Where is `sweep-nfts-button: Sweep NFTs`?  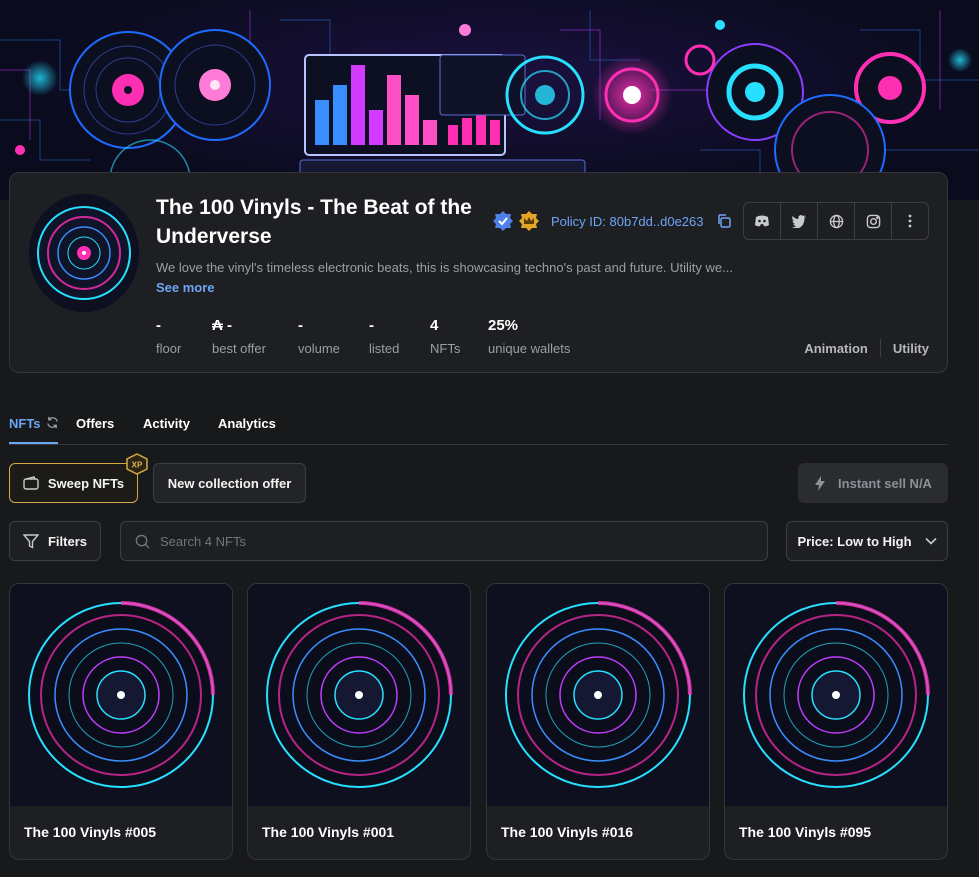
sweep-nfts-button: Sweep NFTs is located at coordinates (73, 483).